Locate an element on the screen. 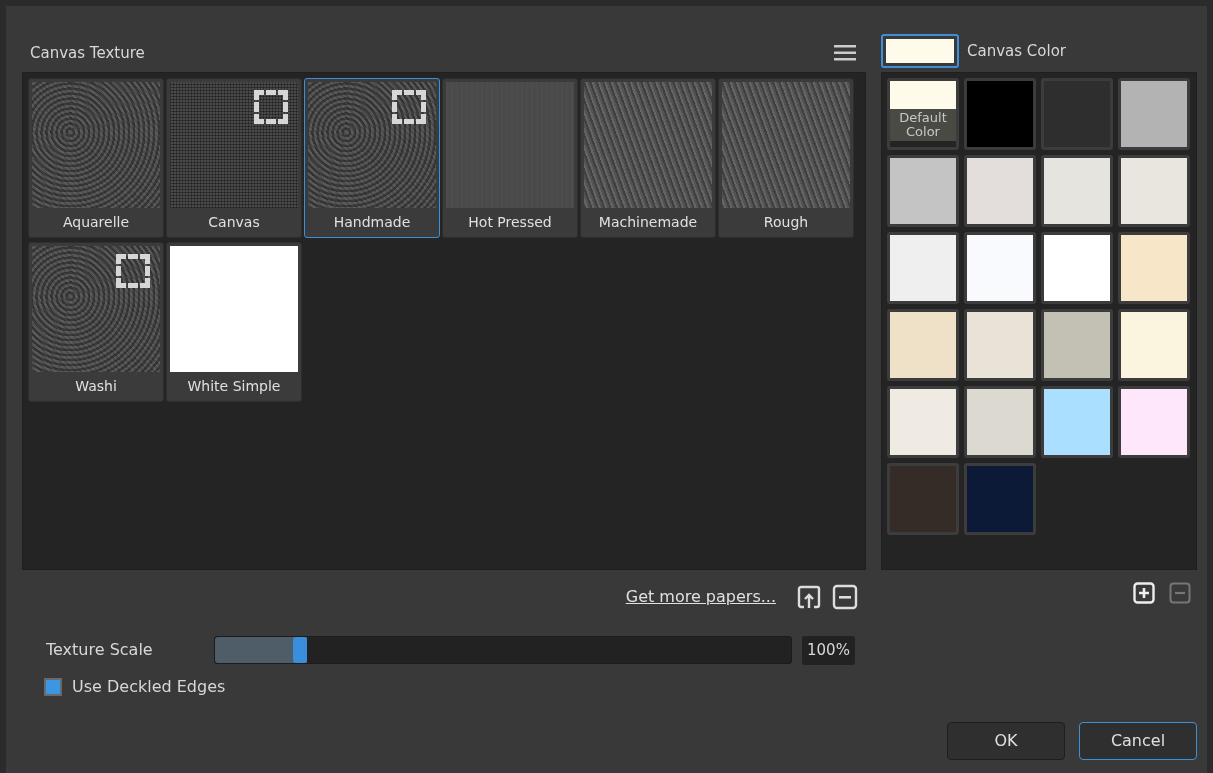  texture-label: Rough is located at coordinates (786, 222).